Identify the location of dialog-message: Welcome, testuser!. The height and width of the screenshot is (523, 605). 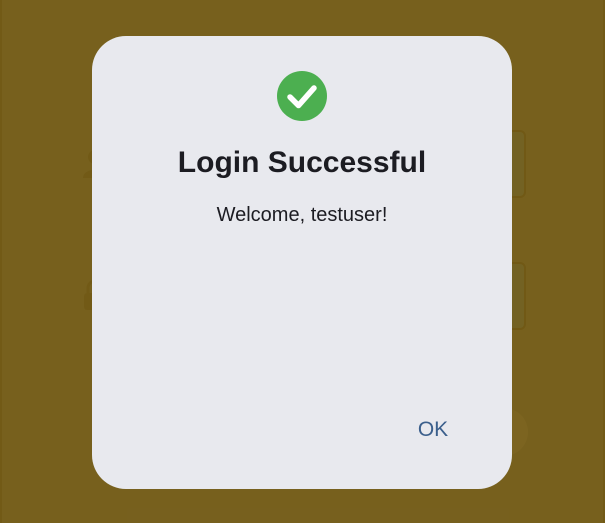
(302, 215).